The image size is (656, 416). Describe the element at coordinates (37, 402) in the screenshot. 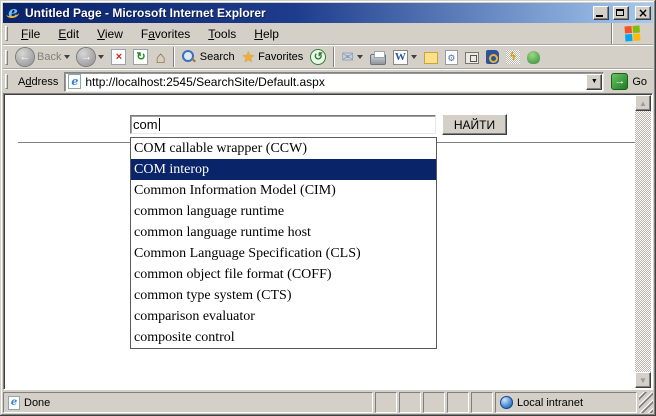

I see `status-message: Done` at that location.